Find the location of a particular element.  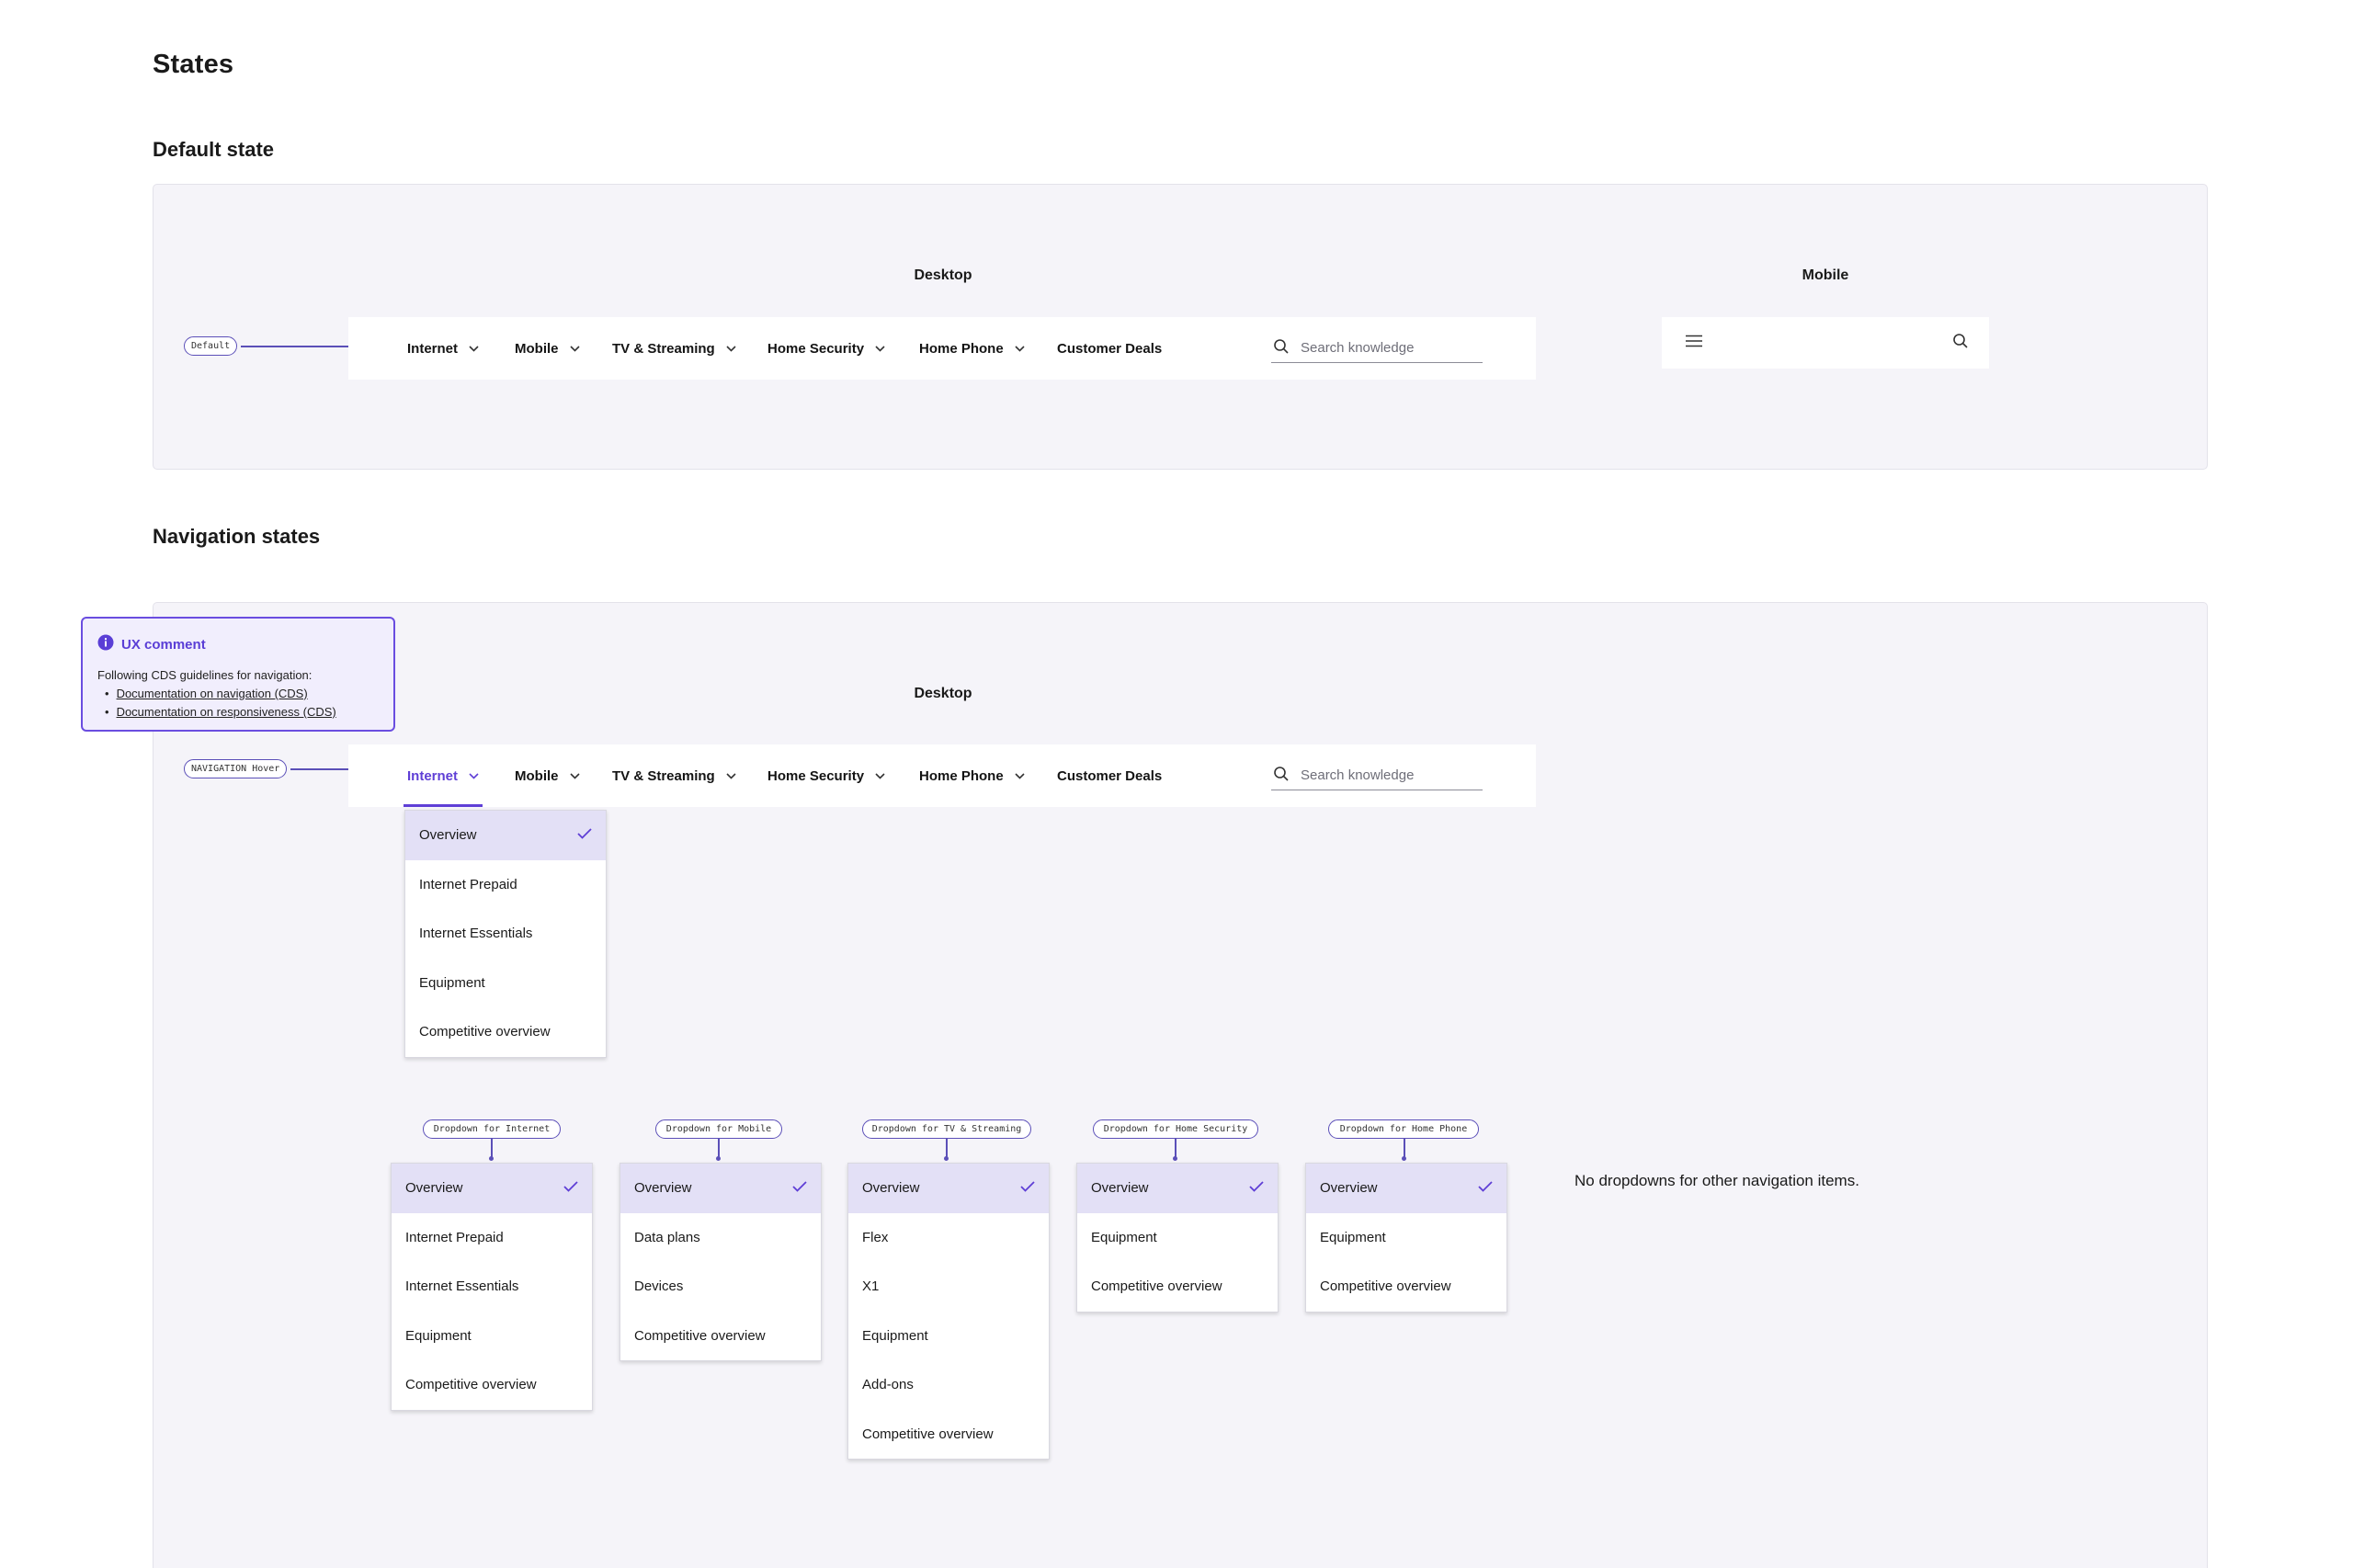

section-title-default-state: Default state is located at coordinates (214, 149).